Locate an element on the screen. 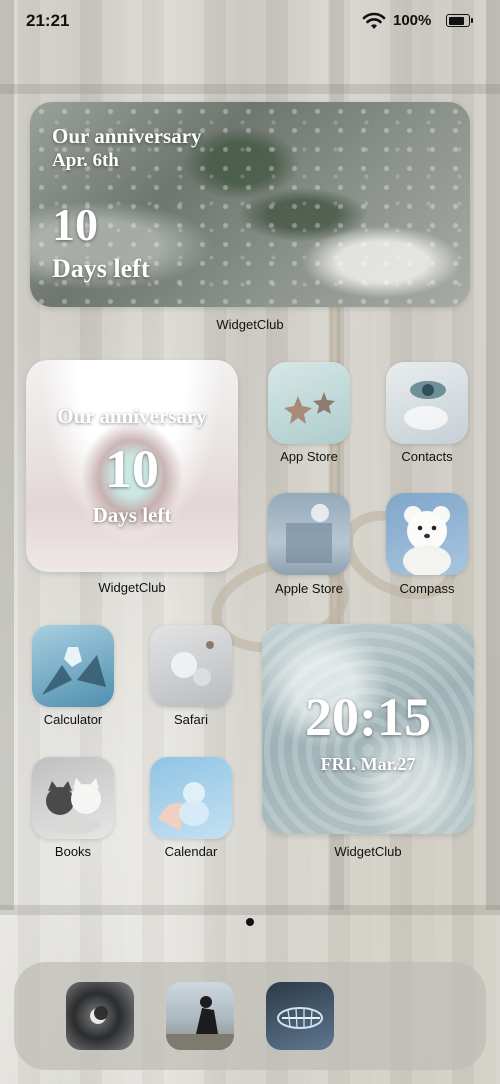  battery-icon is located at coordinates (459, 20).